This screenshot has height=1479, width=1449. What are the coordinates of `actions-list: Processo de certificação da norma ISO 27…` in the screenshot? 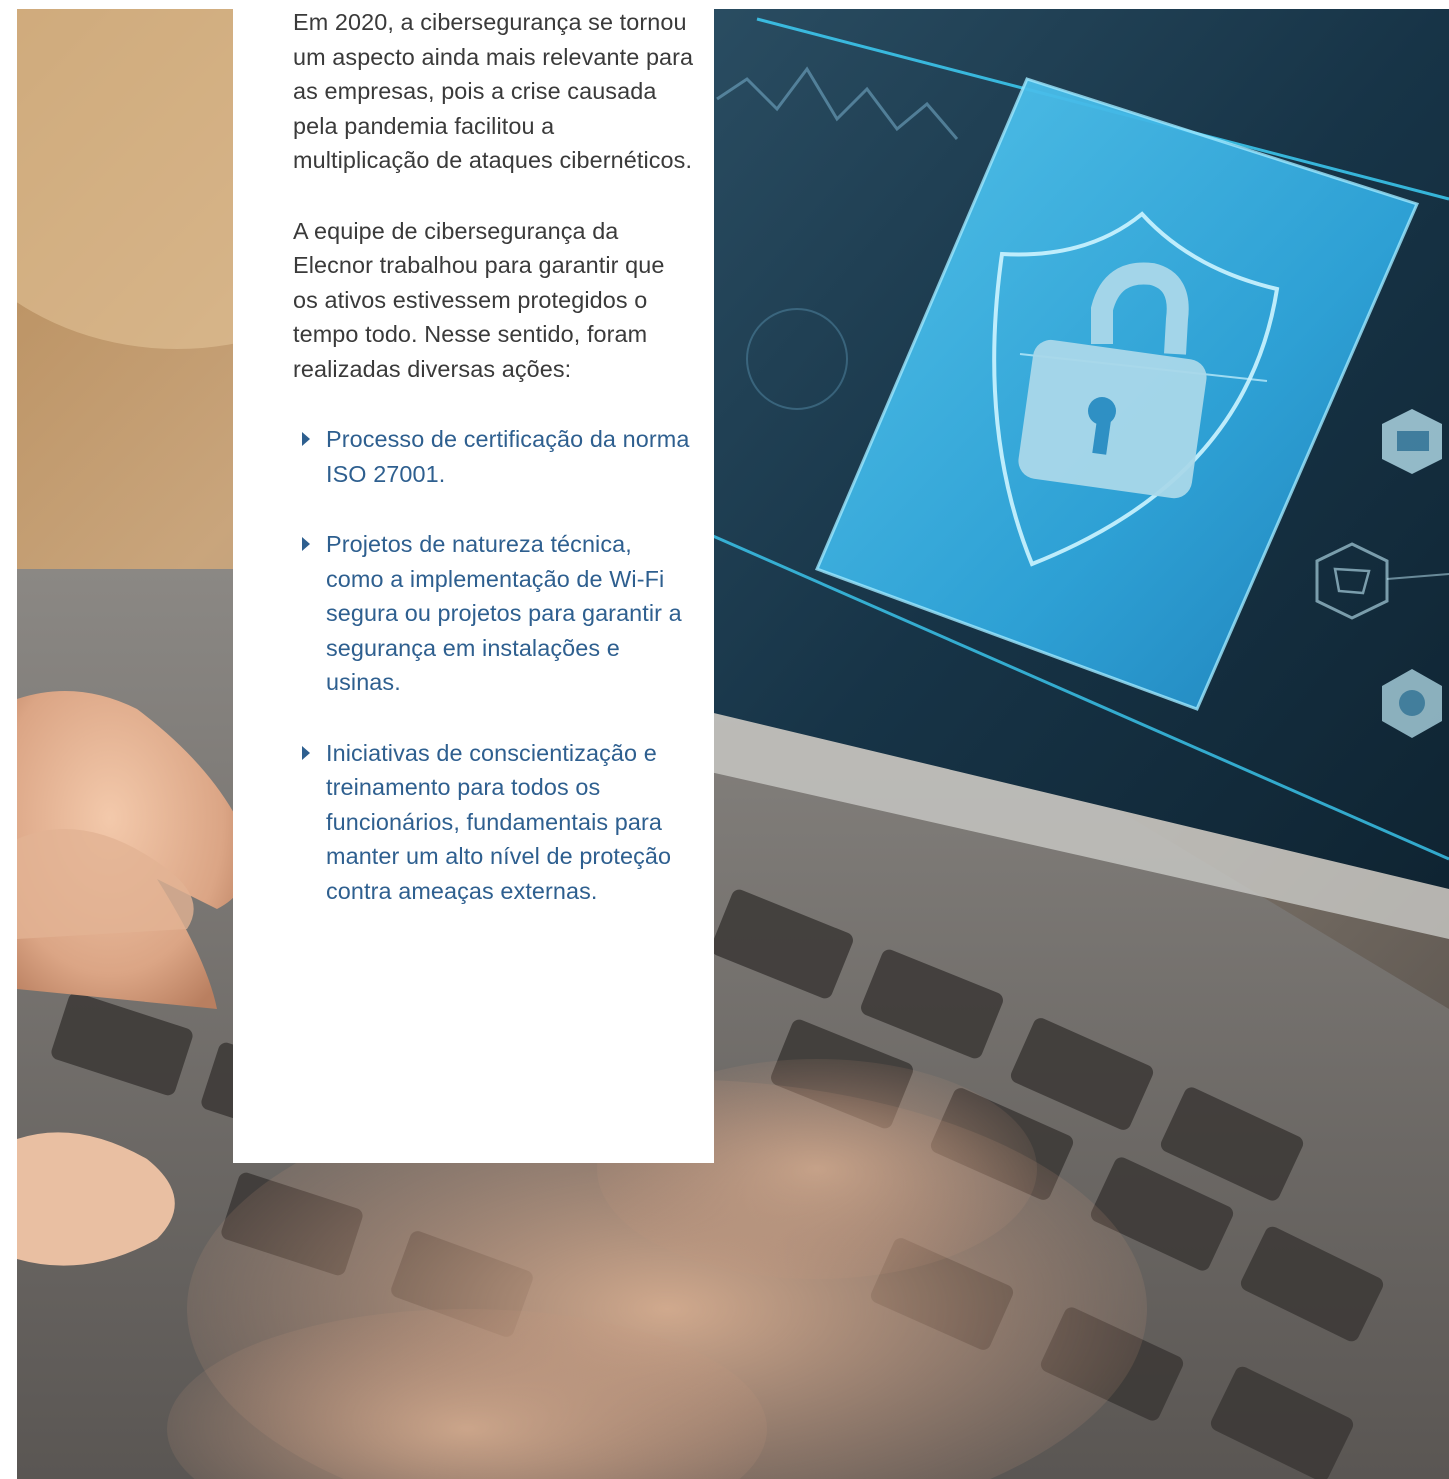 It's located at (493, 665).